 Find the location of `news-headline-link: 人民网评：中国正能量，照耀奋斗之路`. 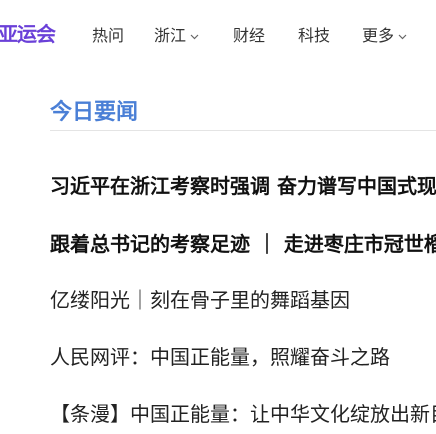

news-headline-link: 人民网评：中国正能量，照耀奋斗之路 is located at coordinates (220, 355).